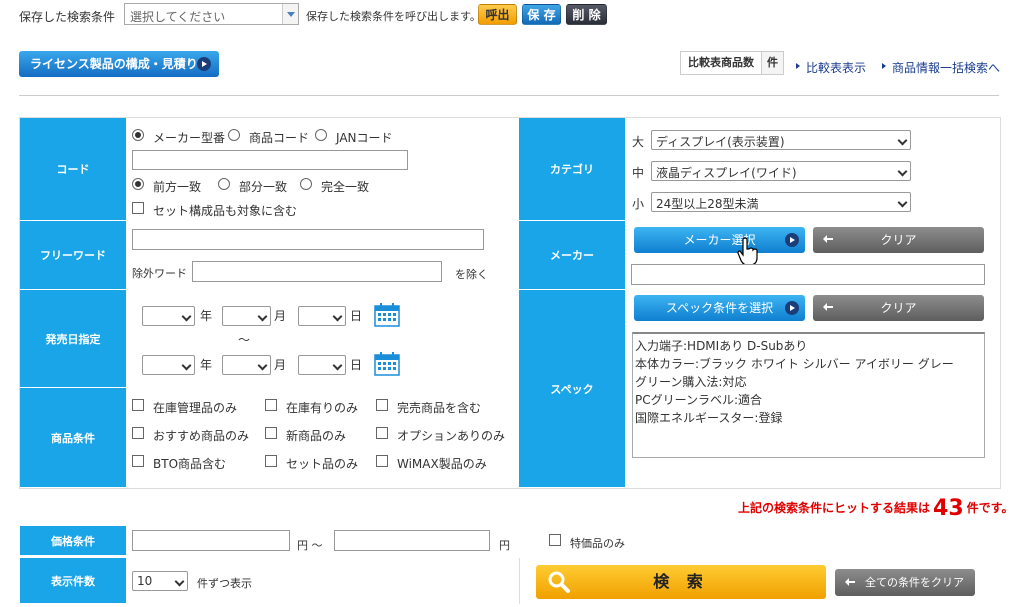  I want to click on radio-maker-model, so click(138, 135).